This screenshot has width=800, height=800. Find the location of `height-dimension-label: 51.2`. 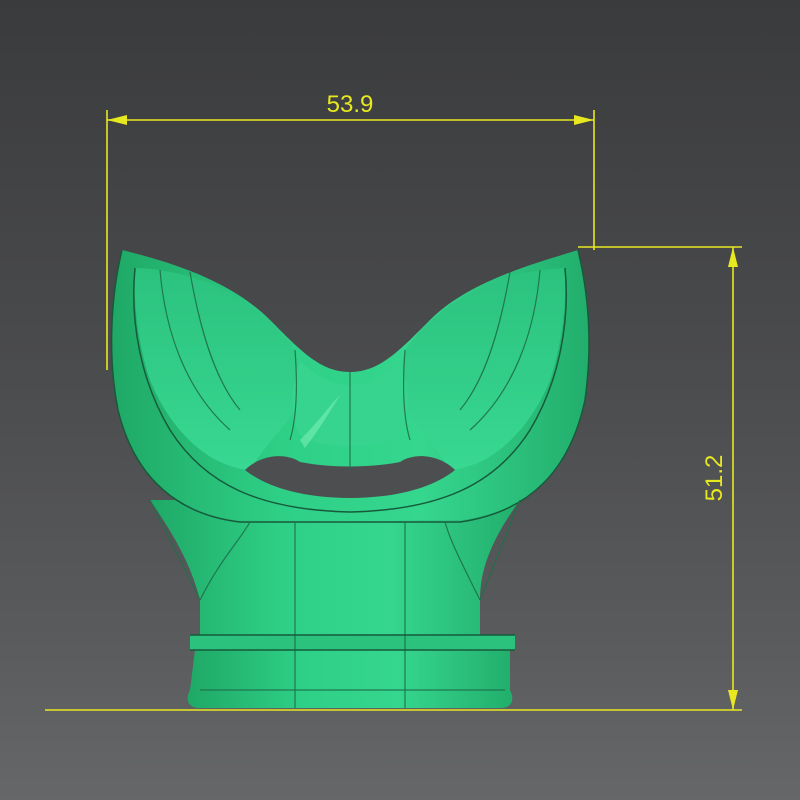

height-dimension-label: 51.2 is located at coordinates (714, 478).